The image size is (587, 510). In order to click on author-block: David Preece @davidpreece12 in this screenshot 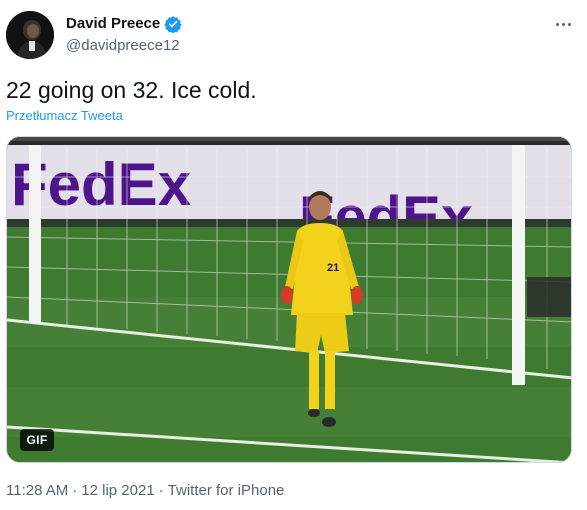, I will do `click(124, 35)`.